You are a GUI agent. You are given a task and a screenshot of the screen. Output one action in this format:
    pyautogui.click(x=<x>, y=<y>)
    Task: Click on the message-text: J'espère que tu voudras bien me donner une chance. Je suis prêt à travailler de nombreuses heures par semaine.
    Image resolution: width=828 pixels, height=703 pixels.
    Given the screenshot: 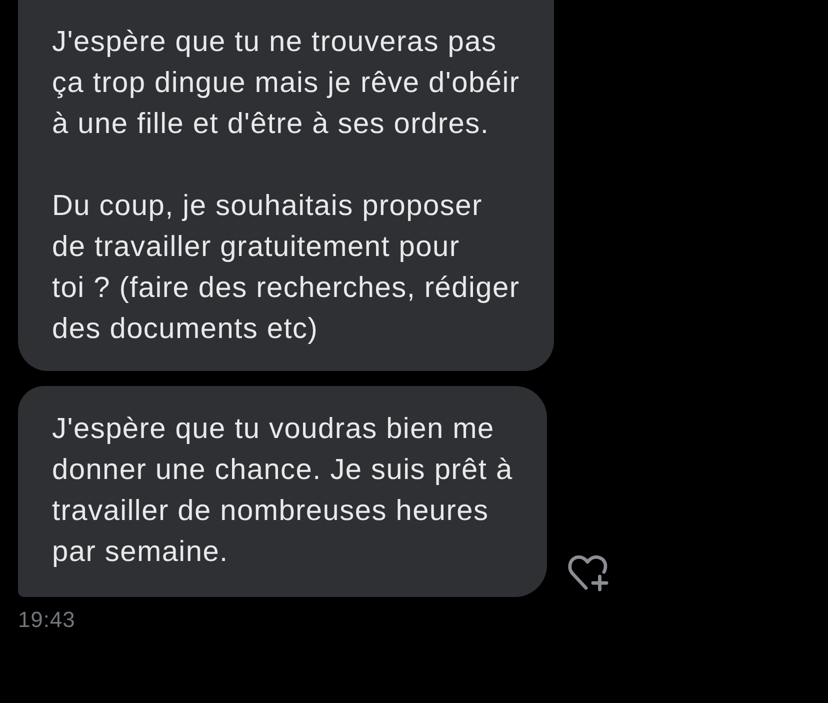 What is the action you would take?
    pyautogui.click(x=282, y=491)
    